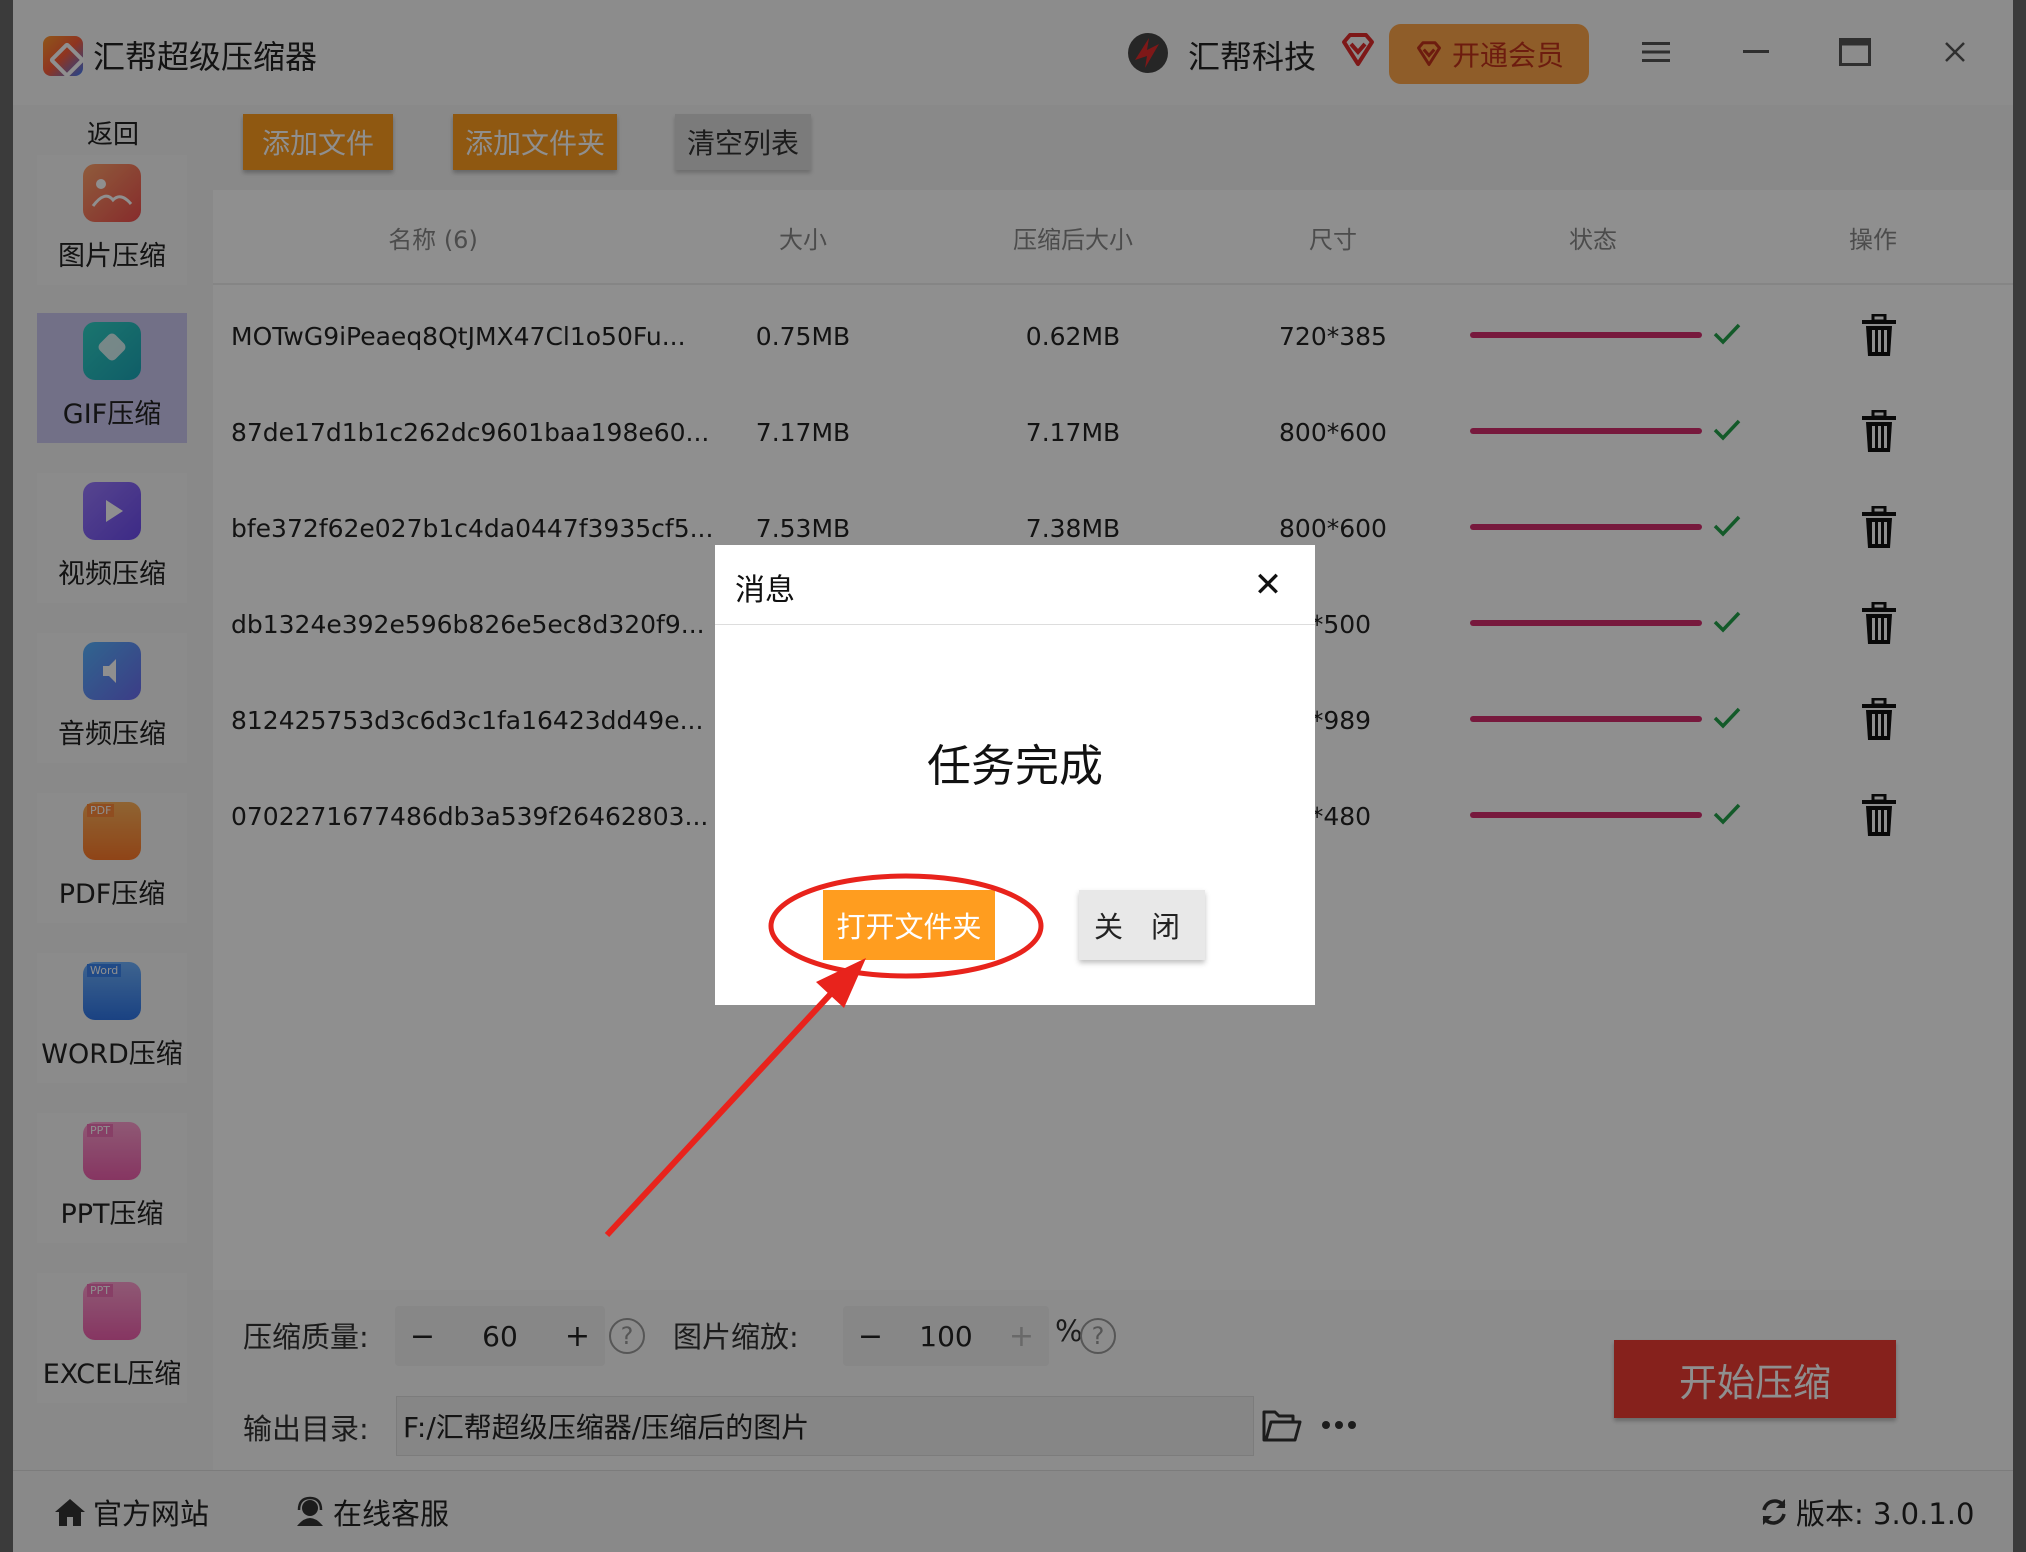 This screenshot has height=1552, width=2026. What do you see at coordinates (1142, 925) in the screenshot?
I see `dialog-close-button: 关 闭` at bounding box center [1142, 925].